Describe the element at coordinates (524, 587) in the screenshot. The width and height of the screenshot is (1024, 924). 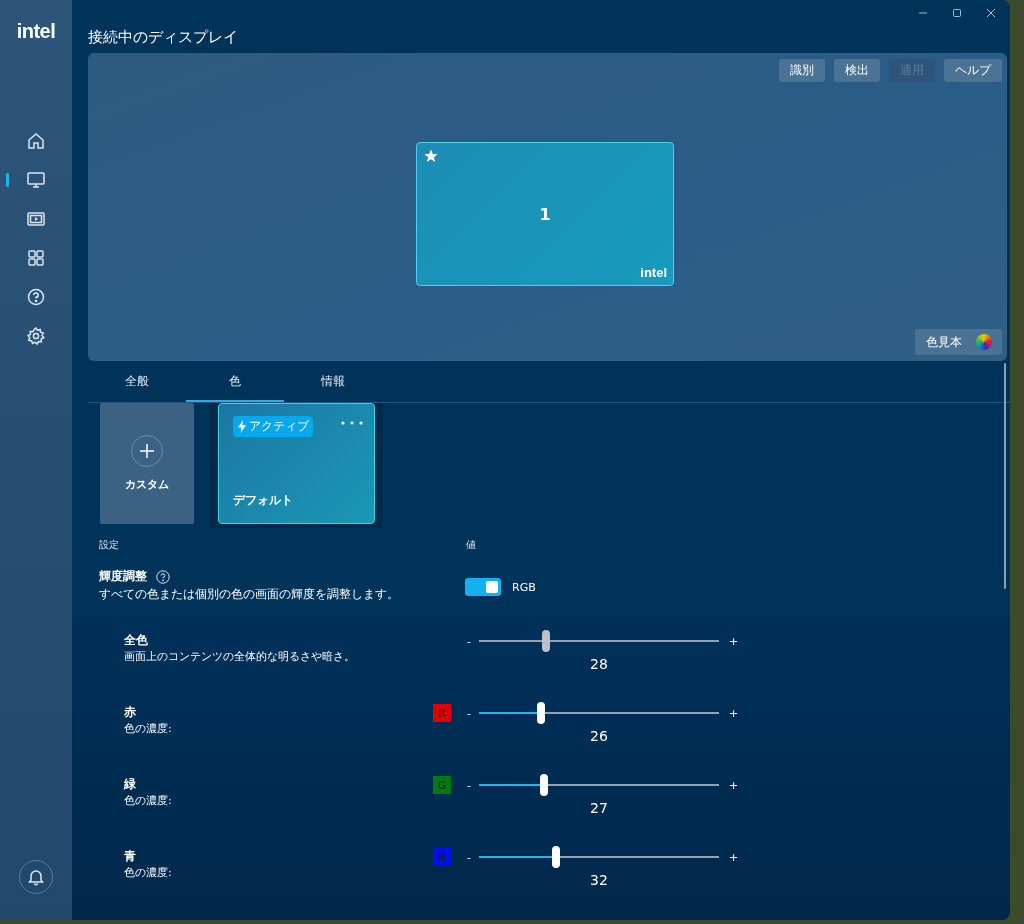
I see `toggle-label: RGB` at that location.